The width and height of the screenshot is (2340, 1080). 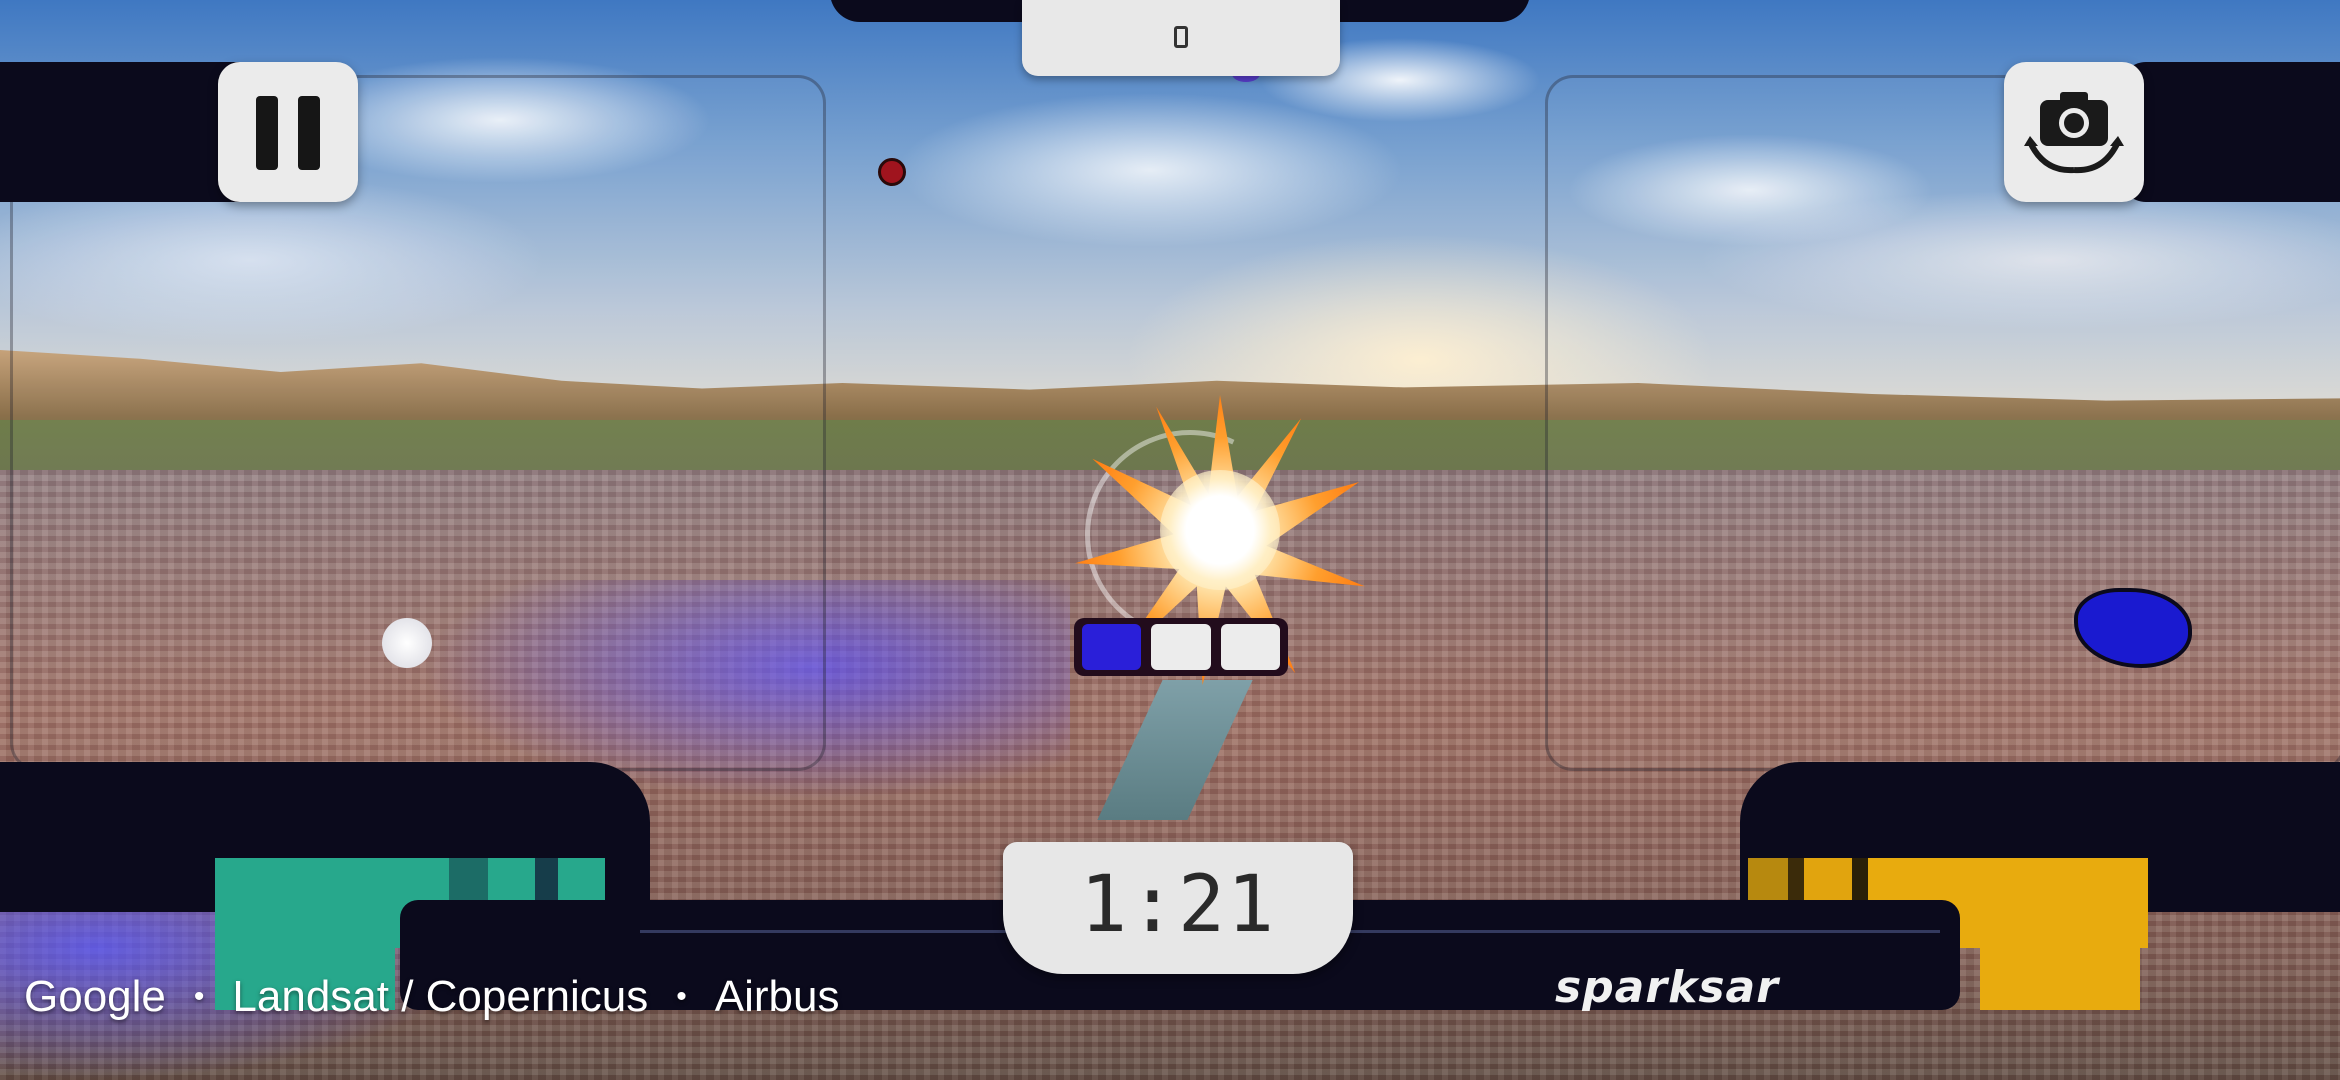 What do you see at coordinates (2060, 970) in the screenshot?
I see `team-right-score-block` at bounding box center [2060, 970].